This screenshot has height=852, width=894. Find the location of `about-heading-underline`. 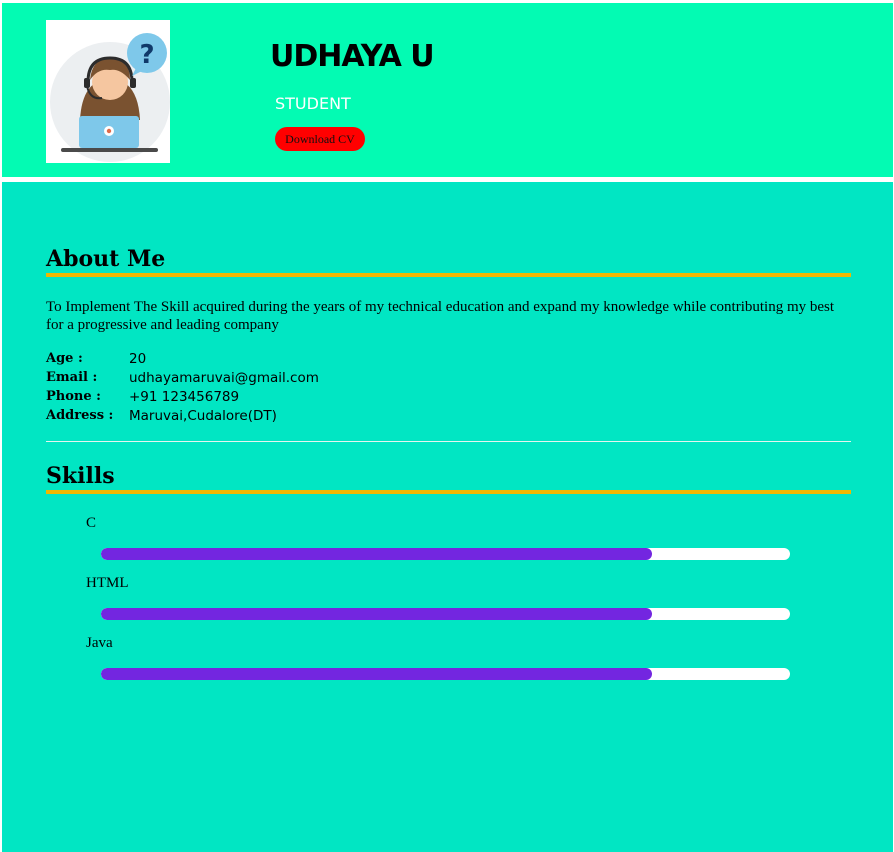

about-heading-underline is located at coordinates (448, 275).